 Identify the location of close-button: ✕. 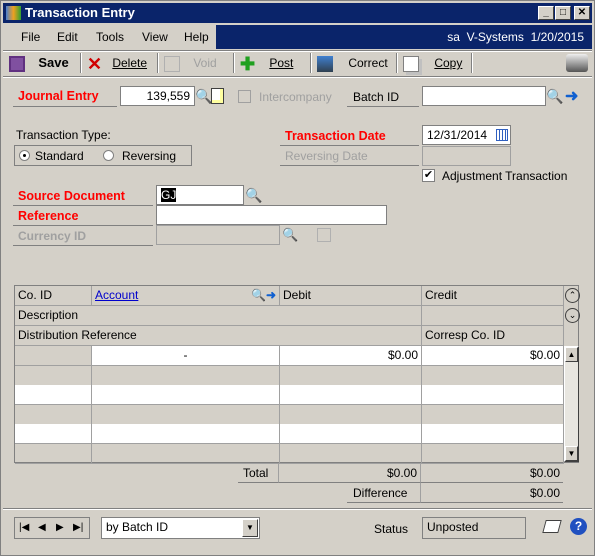
(582, 13).